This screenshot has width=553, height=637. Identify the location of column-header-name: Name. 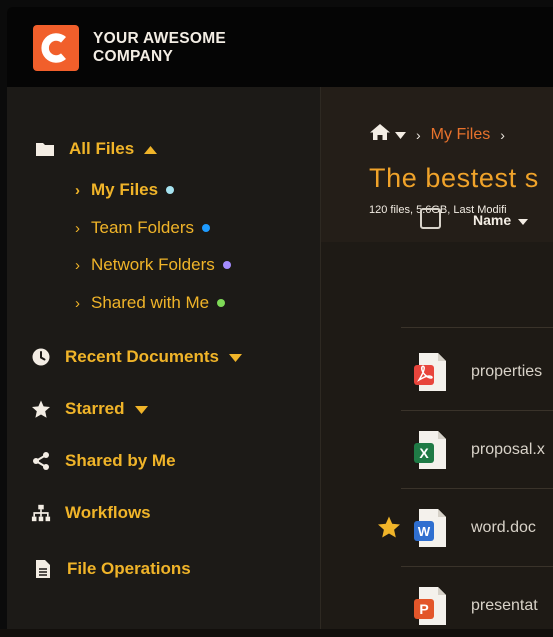
(501, 220).